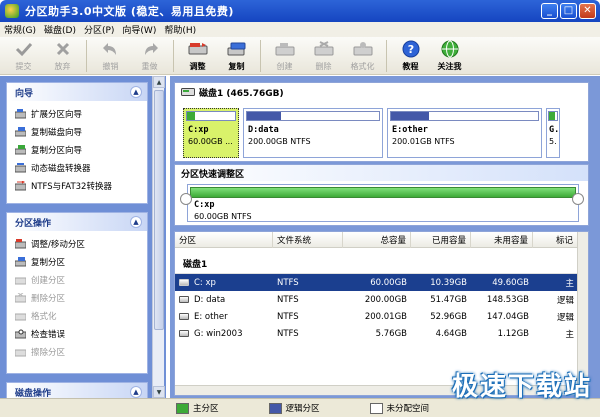 Image resolution: width=600 pixels, height=417 pixels. What do you see at coordinates (81, 298) in the screenshot?
I see `delete-partition: 删除分区` at bounding box center [81, 298].